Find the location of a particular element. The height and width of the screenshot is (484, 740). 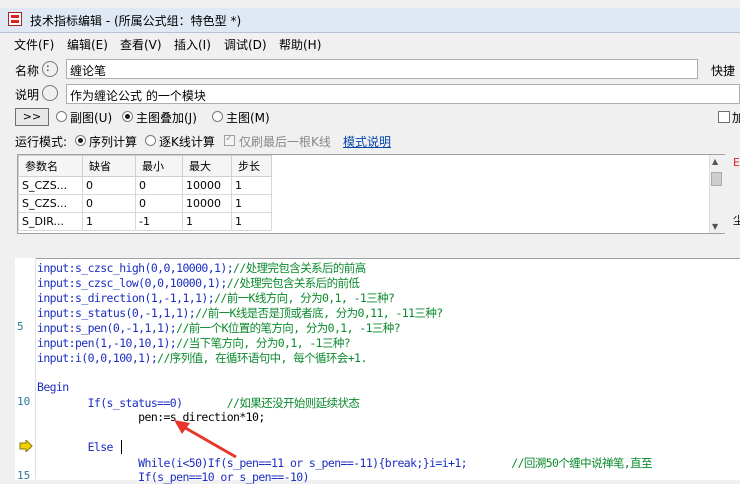

line-number: 15 is located at coordinates (24, 475).